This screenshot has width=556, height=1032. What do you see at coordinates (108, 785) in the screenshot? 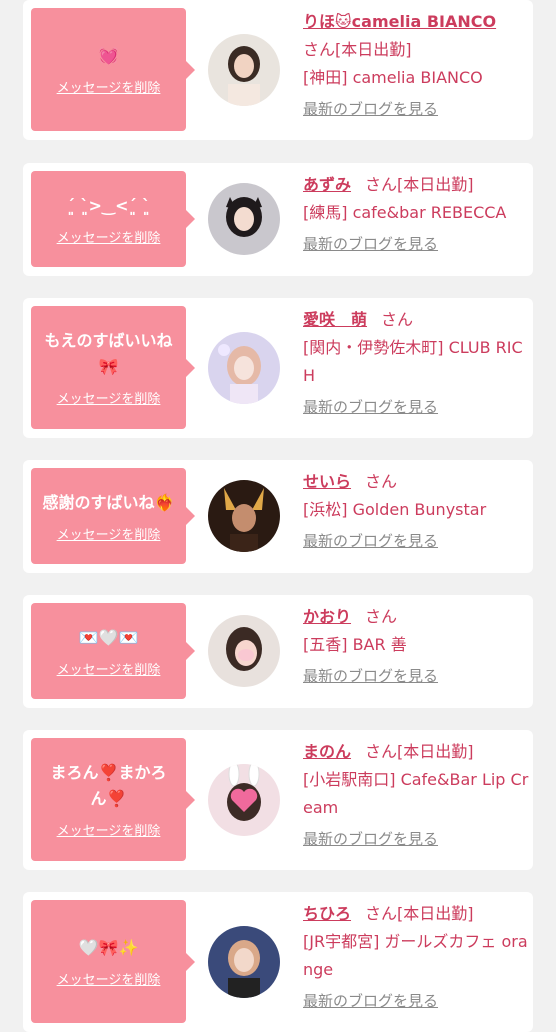
I see `message-text: まろん❣️まかろん❣️` at bounding box center [108, 785].